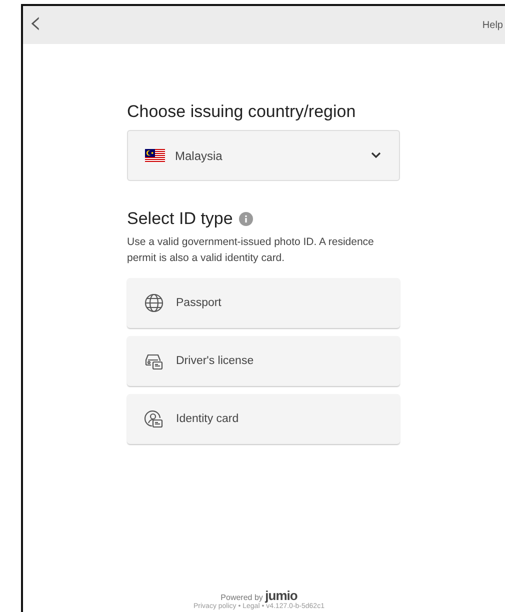  I want to click on person-card-icon, so click(154, 419).